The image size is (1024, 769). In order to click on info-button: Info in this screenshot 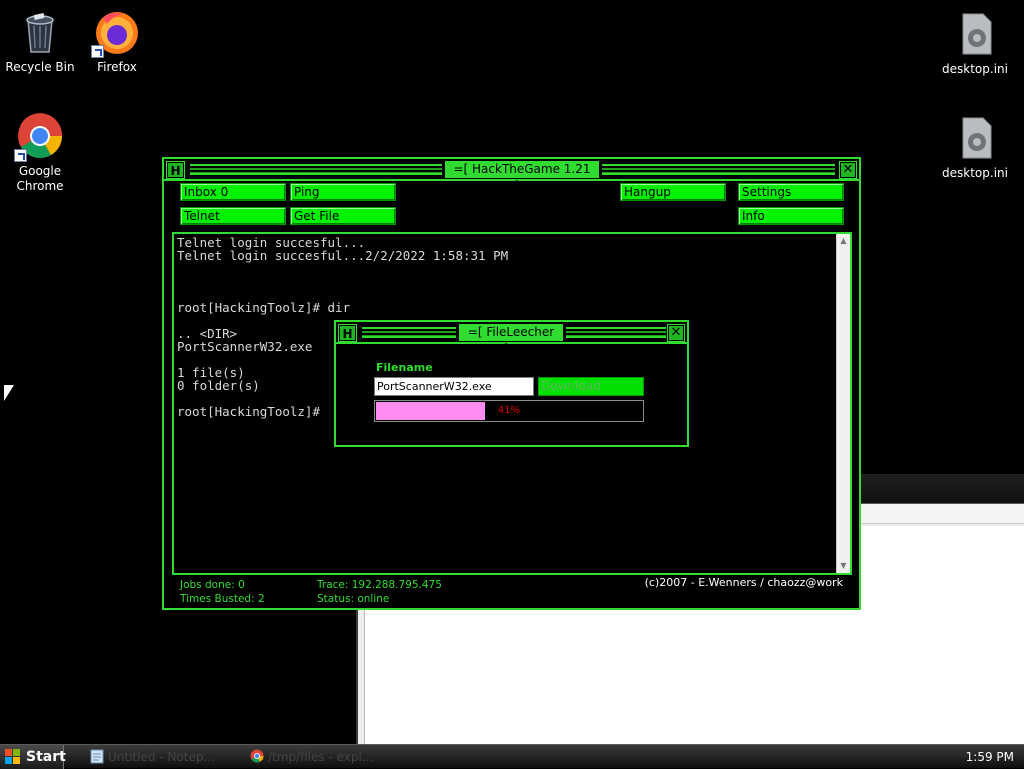, I will do `click(791, 216)`.